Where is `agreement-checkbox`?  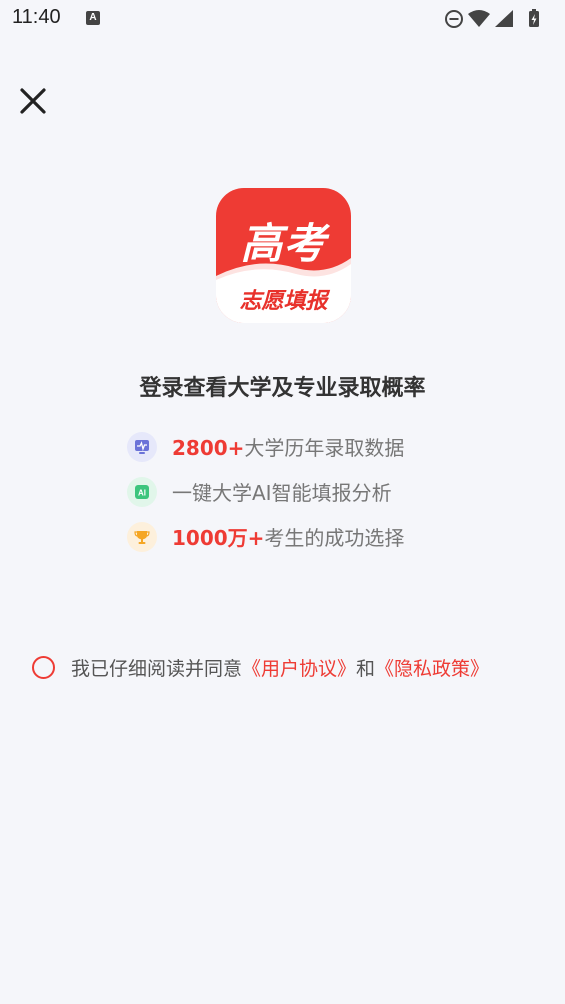
agreement-checkbox is located at coordinates (43, 667).